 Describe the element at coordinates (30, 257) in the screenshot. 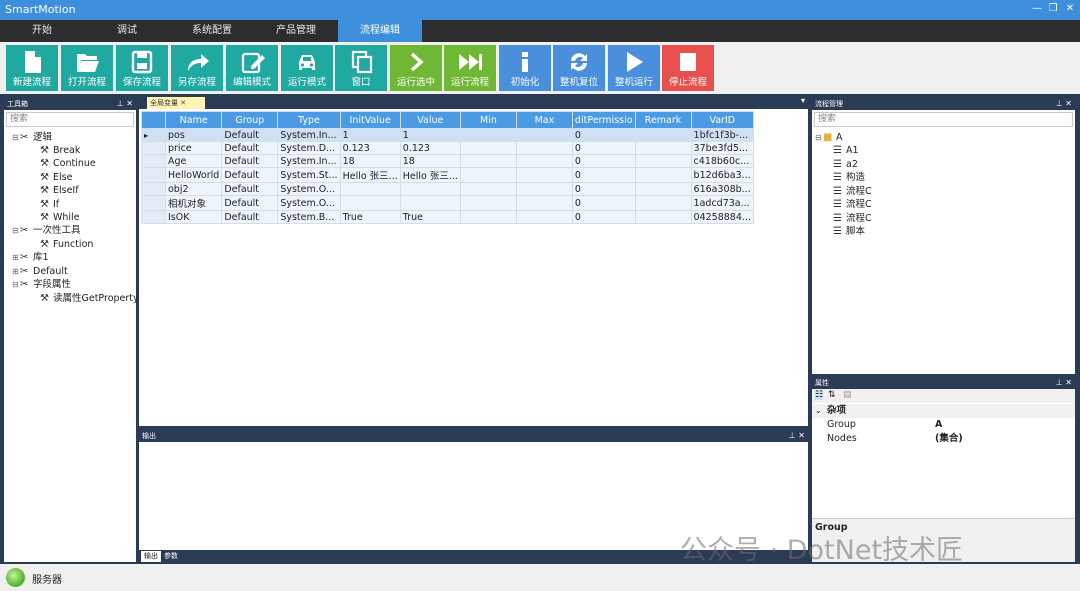

I see `tree-node-lib1: ⊞✂ 库1` at that location.